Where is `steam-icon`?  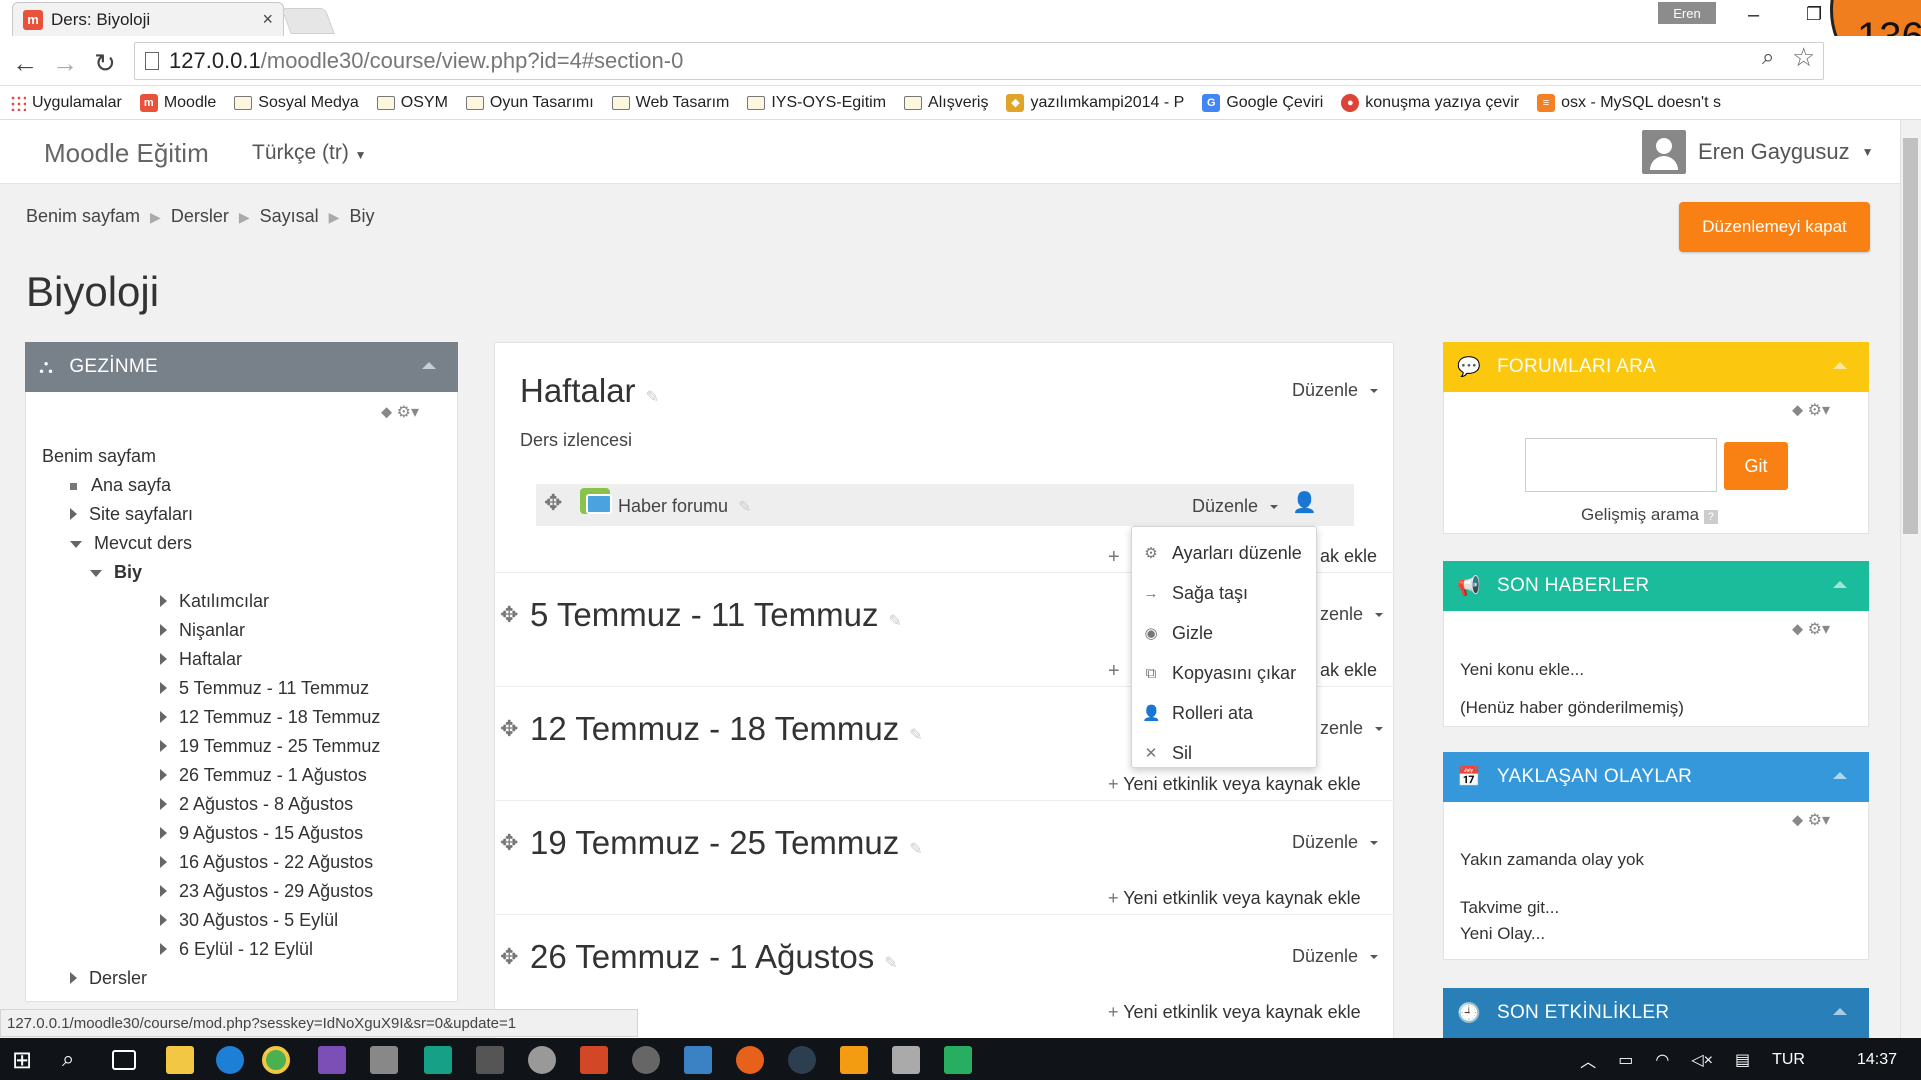 steam-icon is located at coordinates (802, 1060).